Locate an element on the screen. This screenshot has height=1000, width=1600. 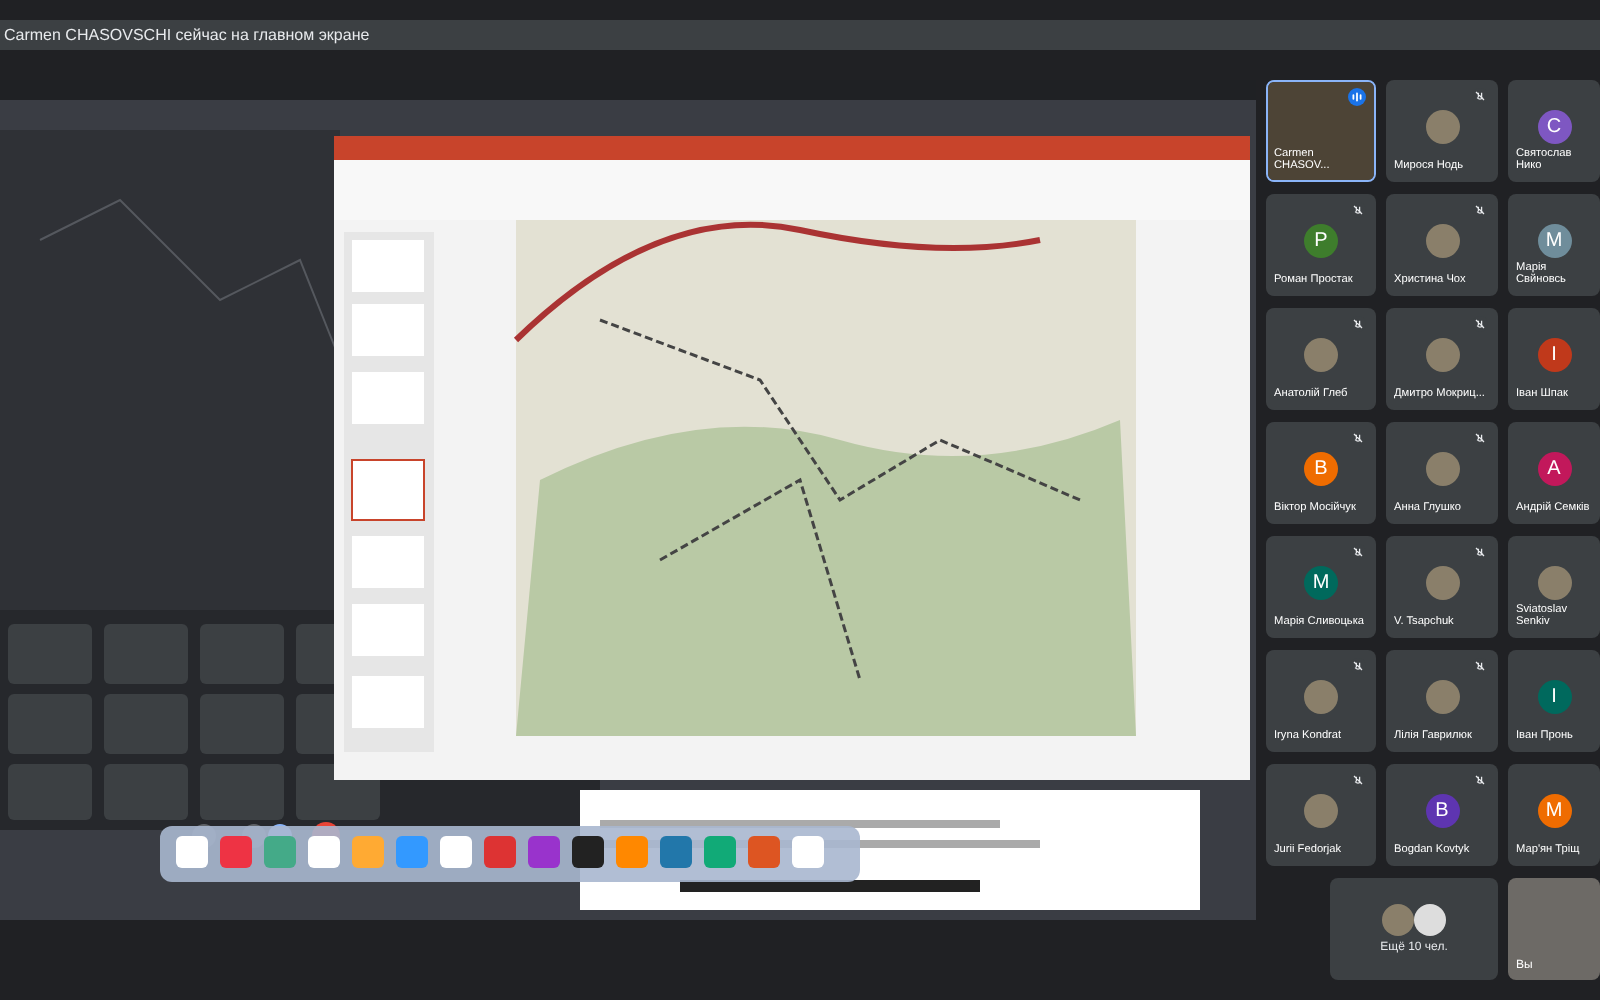
letter-avatar: P is located at coordinates (1321, 241).